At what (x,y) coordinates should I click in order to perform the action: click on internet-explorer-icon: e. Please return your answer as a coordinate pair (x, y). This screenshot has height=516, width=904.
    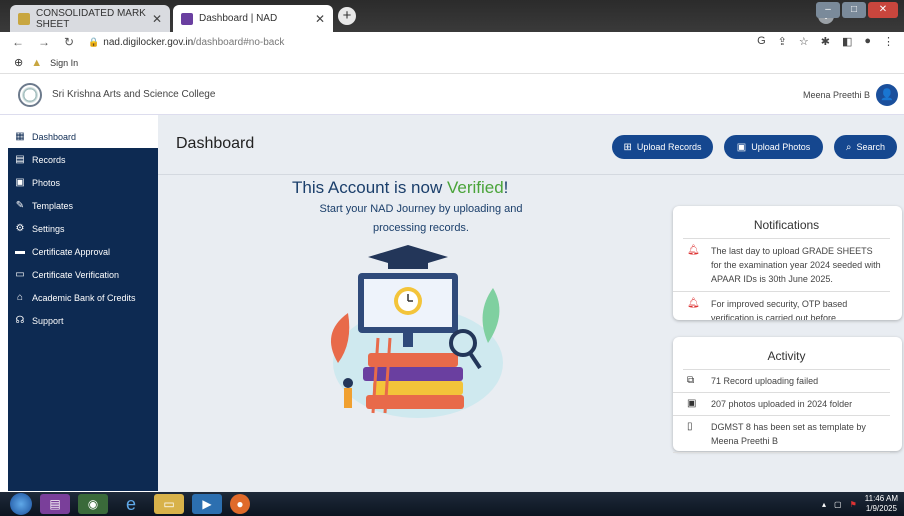
    Looking at the image, I should click on (131, 504).